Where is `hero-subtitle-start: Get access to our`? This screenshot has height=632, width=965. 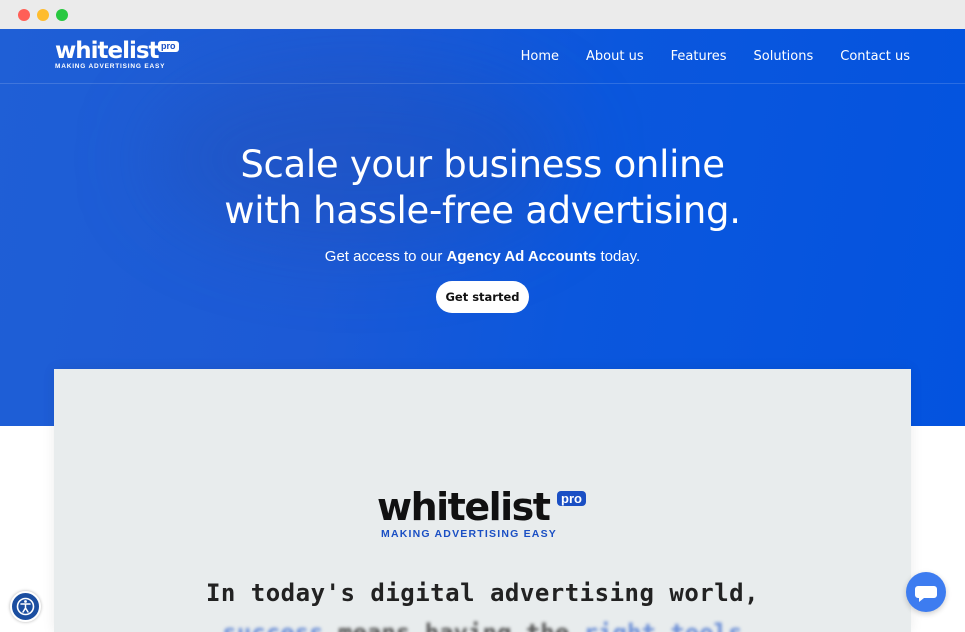 hero-subtitle-start: Get access to our is located at coordinates (385, 256).